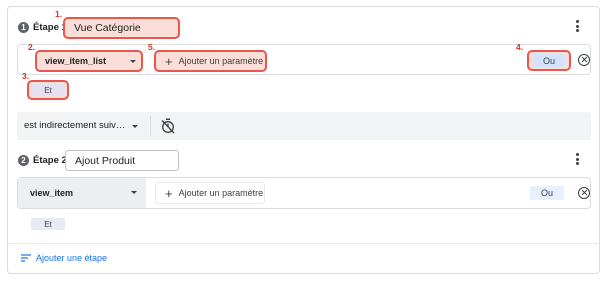  I want to click on step-1-or-button: Ou, so click(549, 60).